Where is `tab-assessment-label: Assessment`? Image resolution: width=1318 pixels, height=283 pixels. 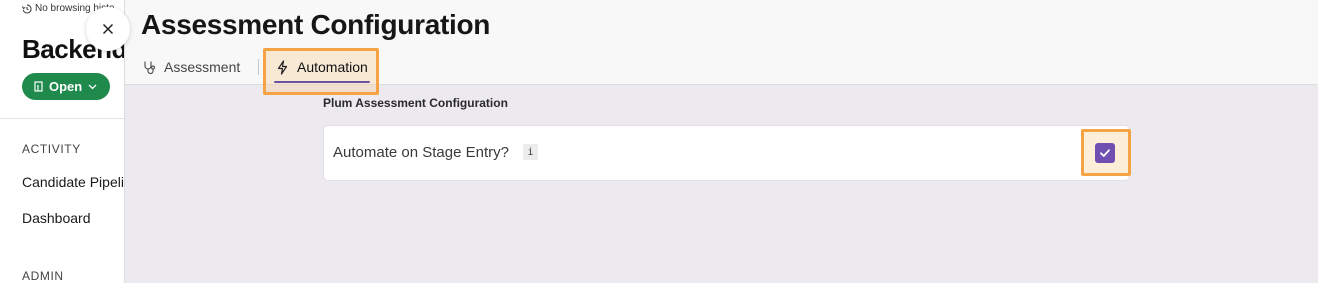 tab-assessment-label: Assessment is located at coordinates (202, 67).